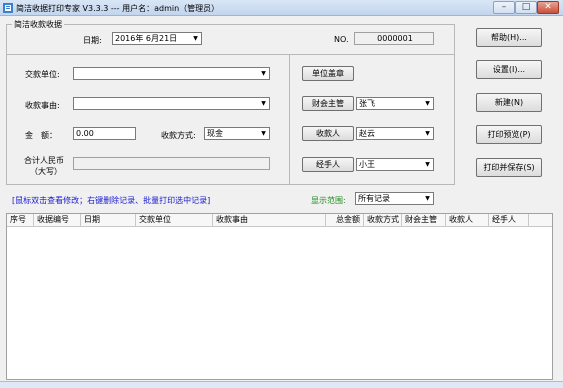  I want to click on window-title: 简洁收据打印专家 V3.3.3 --- 用户名：admin（管理员）, so click(118, 8).